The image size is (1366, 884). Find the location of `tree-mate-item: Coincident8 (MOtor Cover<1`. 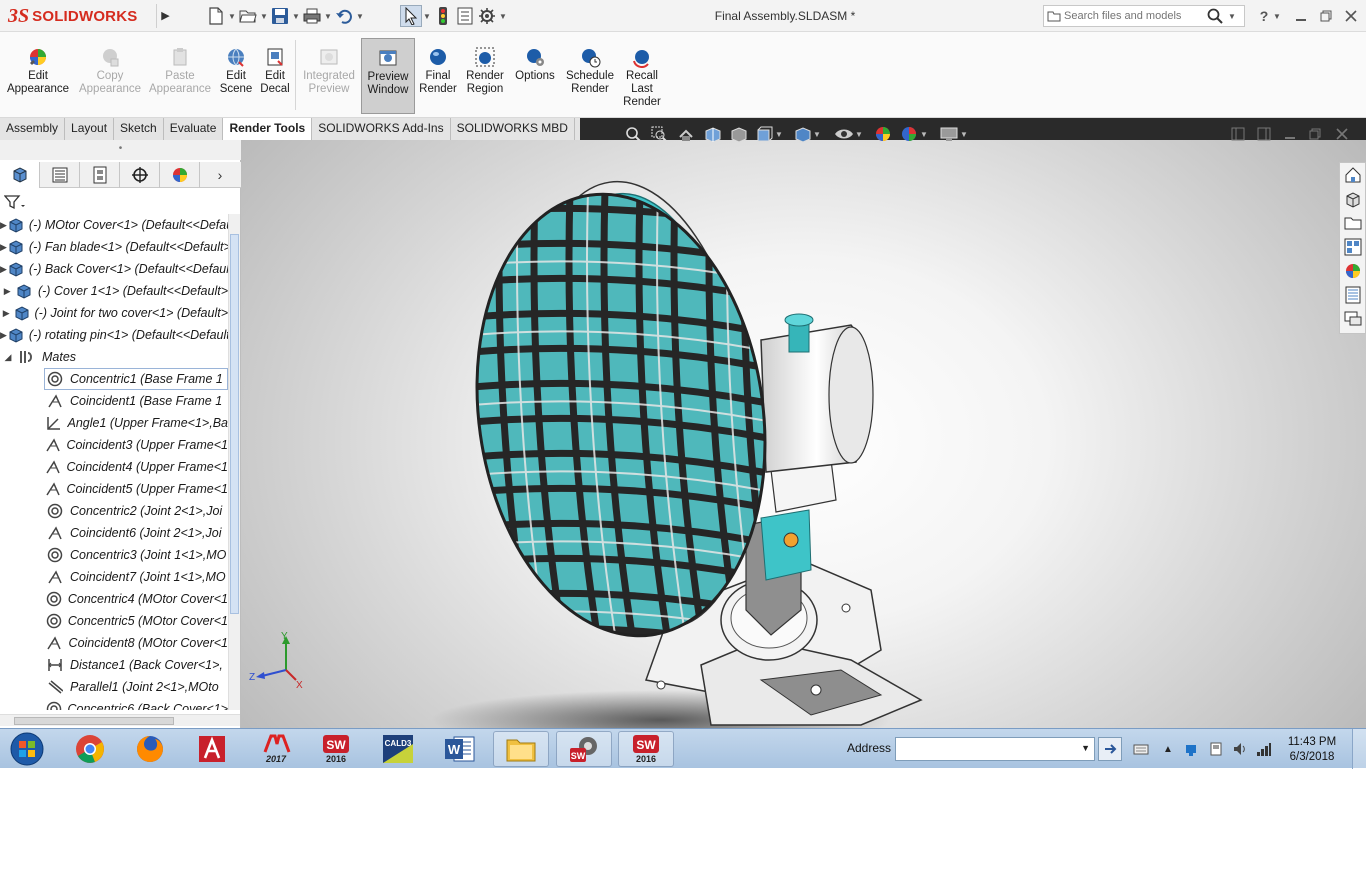

tree-mate-item: Coincident8 (MOtor Cover<1 is located at coordinates (114, 643).